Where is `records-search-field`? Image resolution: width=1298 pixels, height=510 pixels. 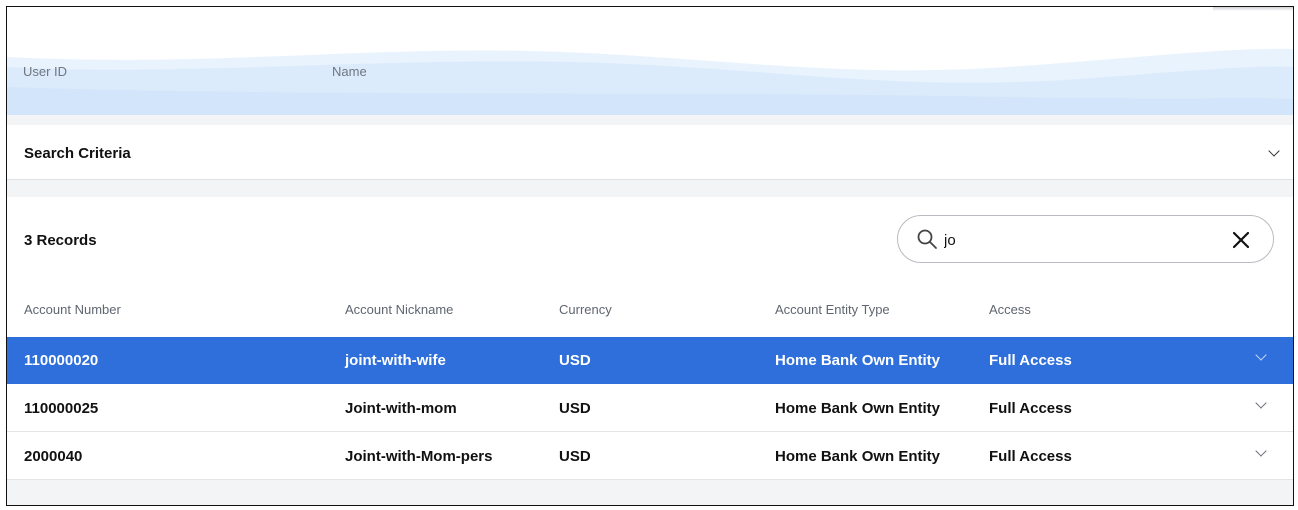 records-search-field is located at coordinates (1085, 239).